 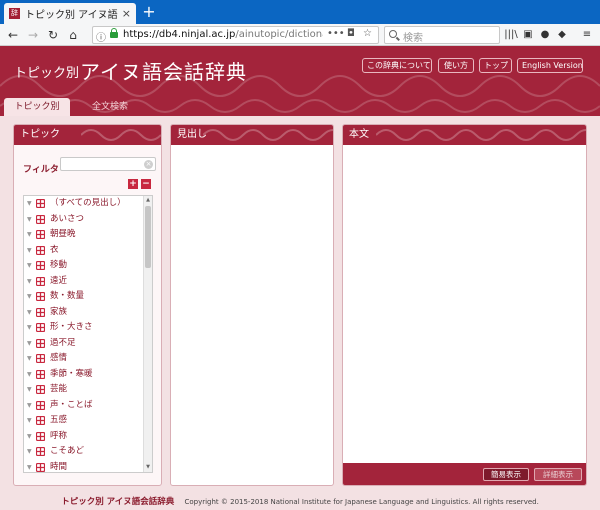 What do you see at coordinates (148, 467) in the screenshot?
I see `scroll-down-icon: ▼` at bounding box center [148, 467].